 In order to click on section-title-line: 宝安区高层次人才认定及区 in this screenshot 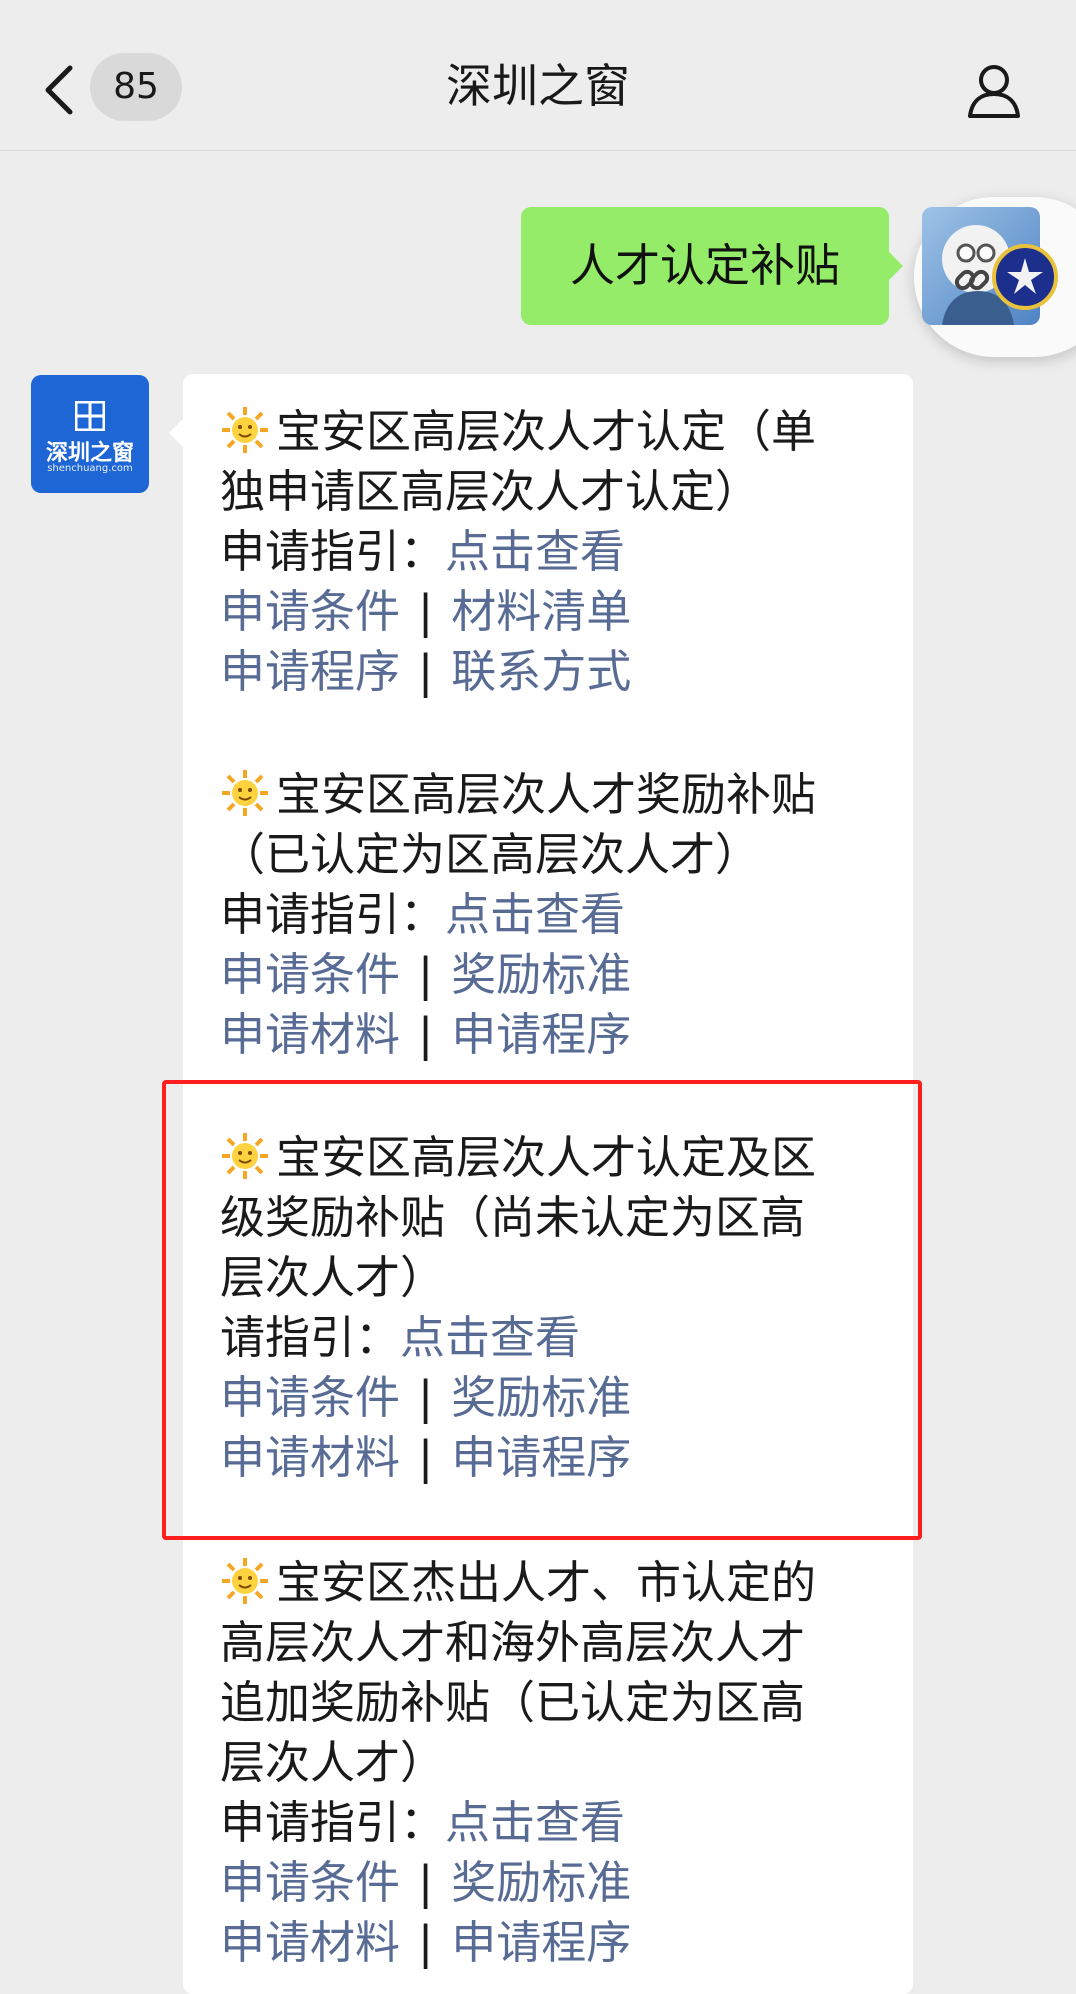, I will do `click(560, 1158)`.